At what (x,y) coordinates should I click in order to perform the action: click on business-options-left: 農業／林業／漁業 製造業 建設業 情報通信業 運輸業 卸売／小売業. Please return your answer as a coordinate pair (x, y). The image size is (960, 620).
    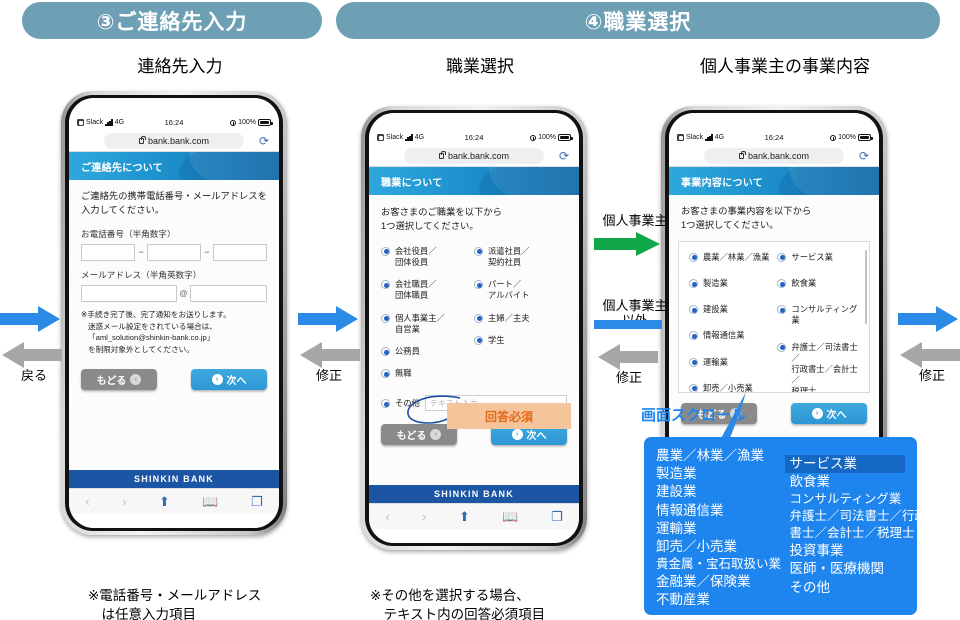
    Looking at the image, I should click on (733, 322).